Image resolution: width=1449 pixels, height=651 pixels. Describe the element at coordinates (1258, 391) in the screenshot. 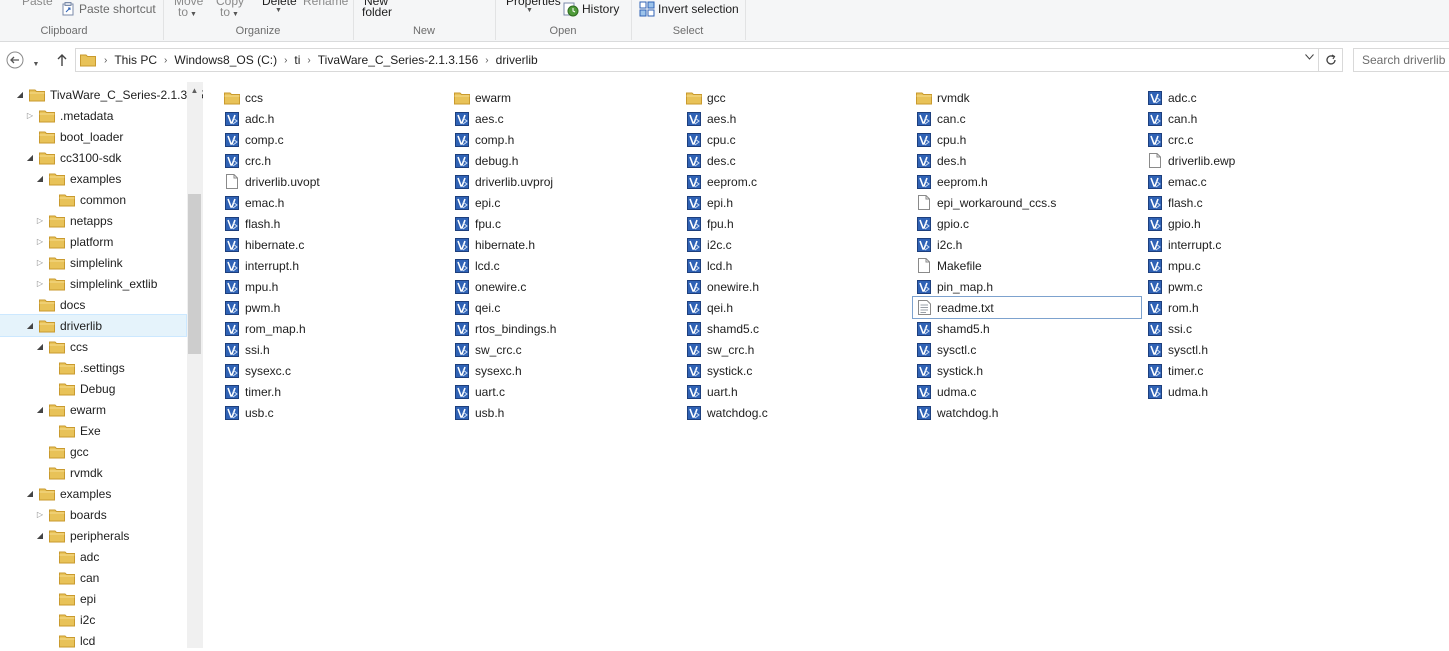

I see `file-item: udma.h` at that location.